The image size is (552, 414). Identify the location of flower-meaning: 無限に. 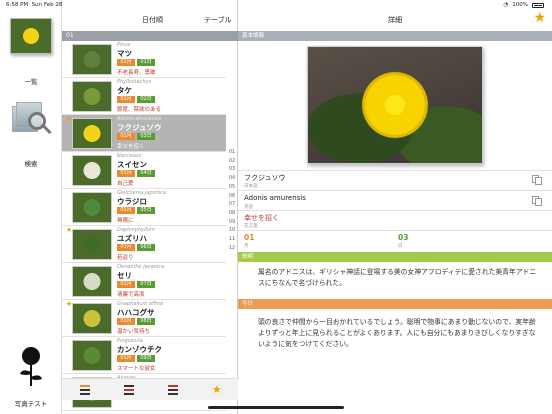
(125, 221).